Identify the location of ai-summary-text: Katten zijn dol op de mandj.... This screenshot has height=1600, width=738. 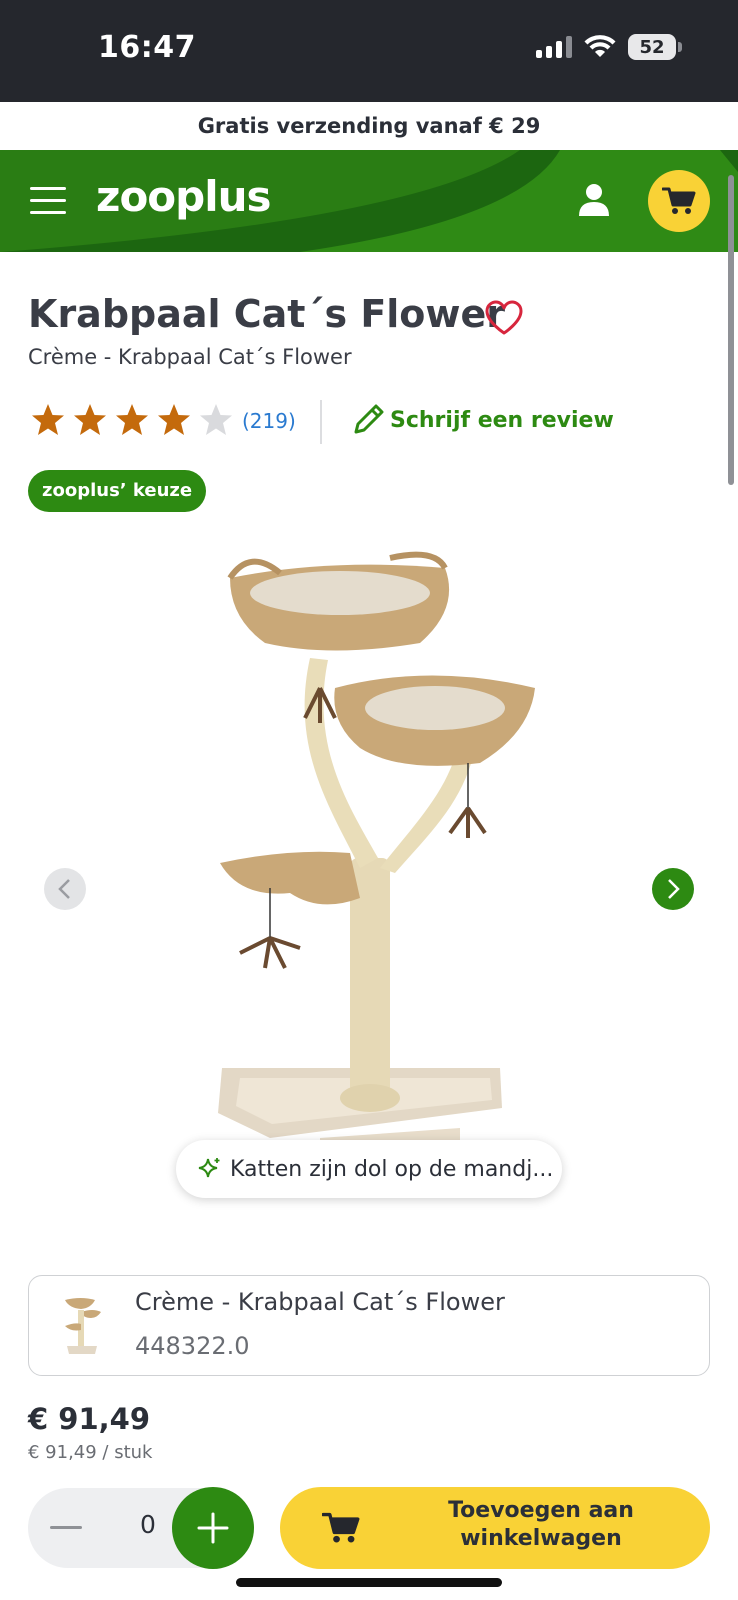
(392, 1169).